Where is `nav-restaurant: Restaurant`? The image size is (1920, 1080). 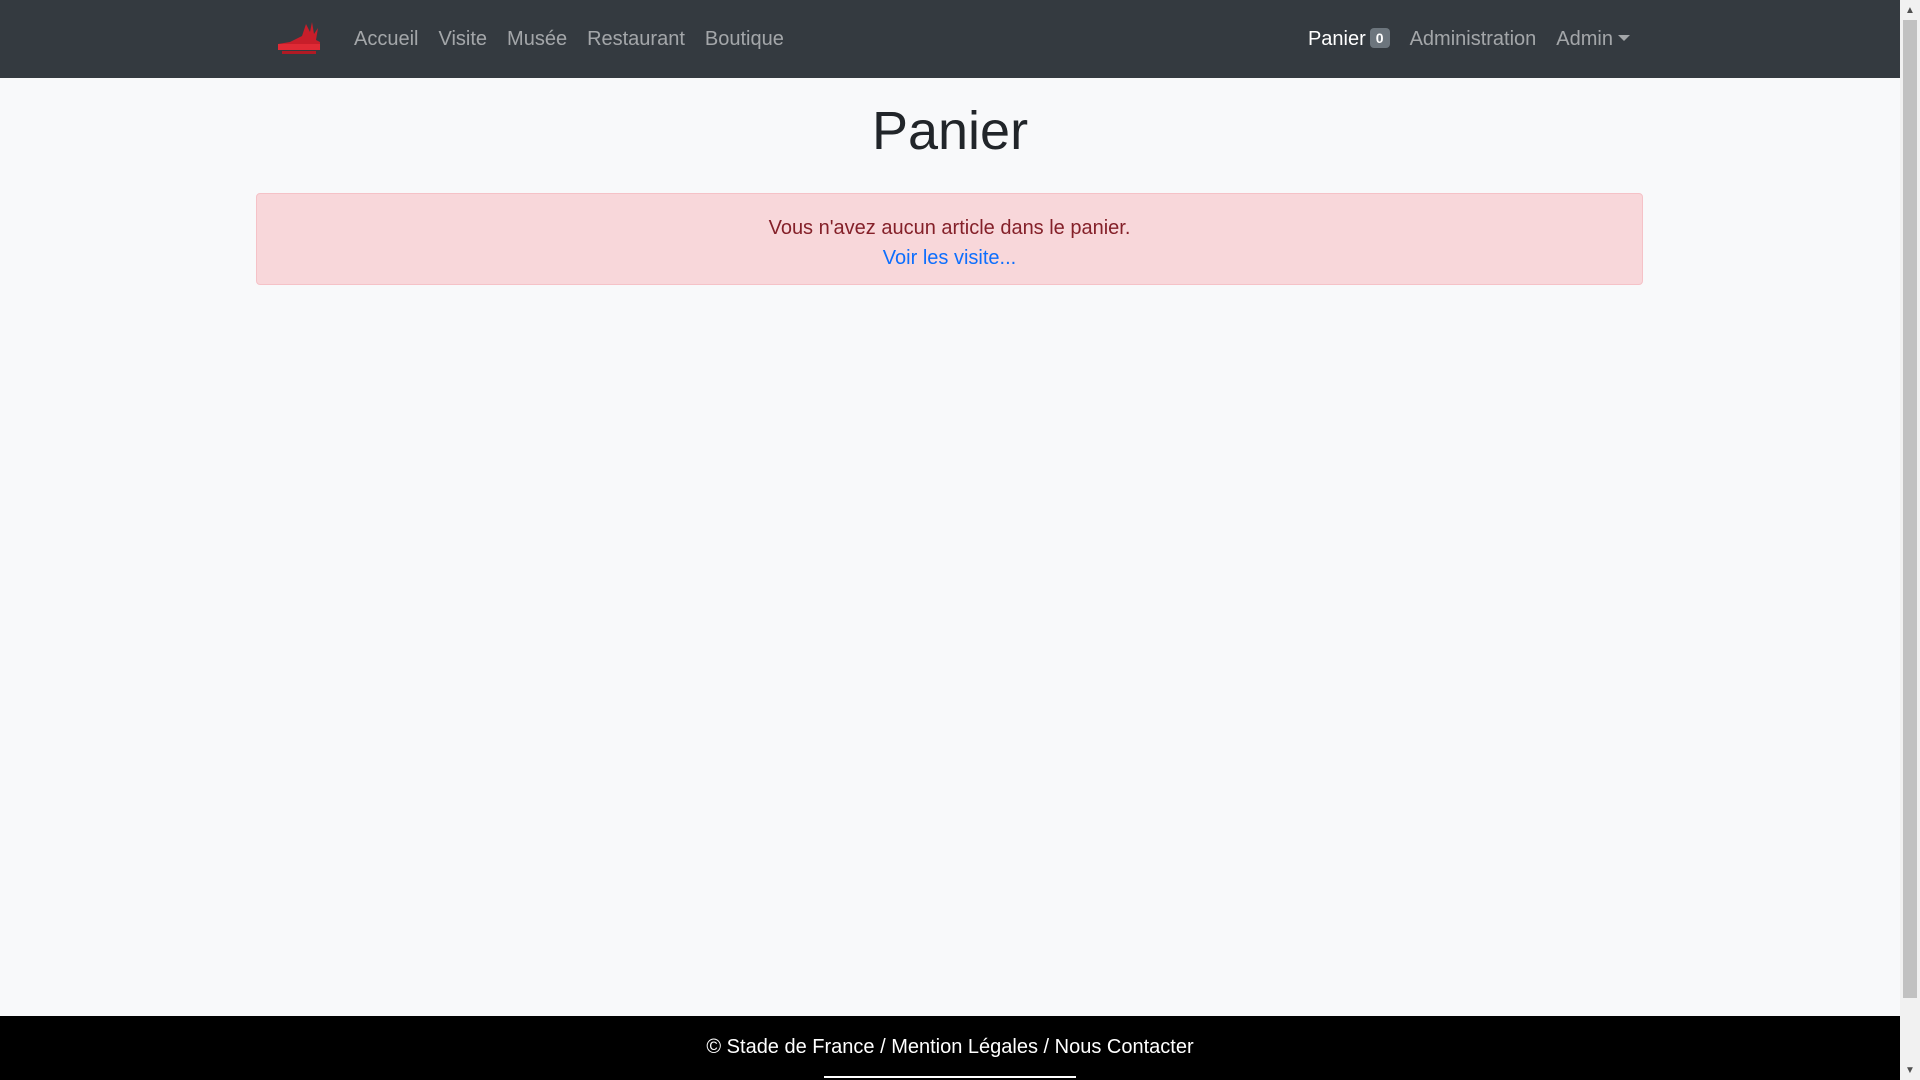 nav-restaurant: Restaurant is located at coordinates (636, 39).